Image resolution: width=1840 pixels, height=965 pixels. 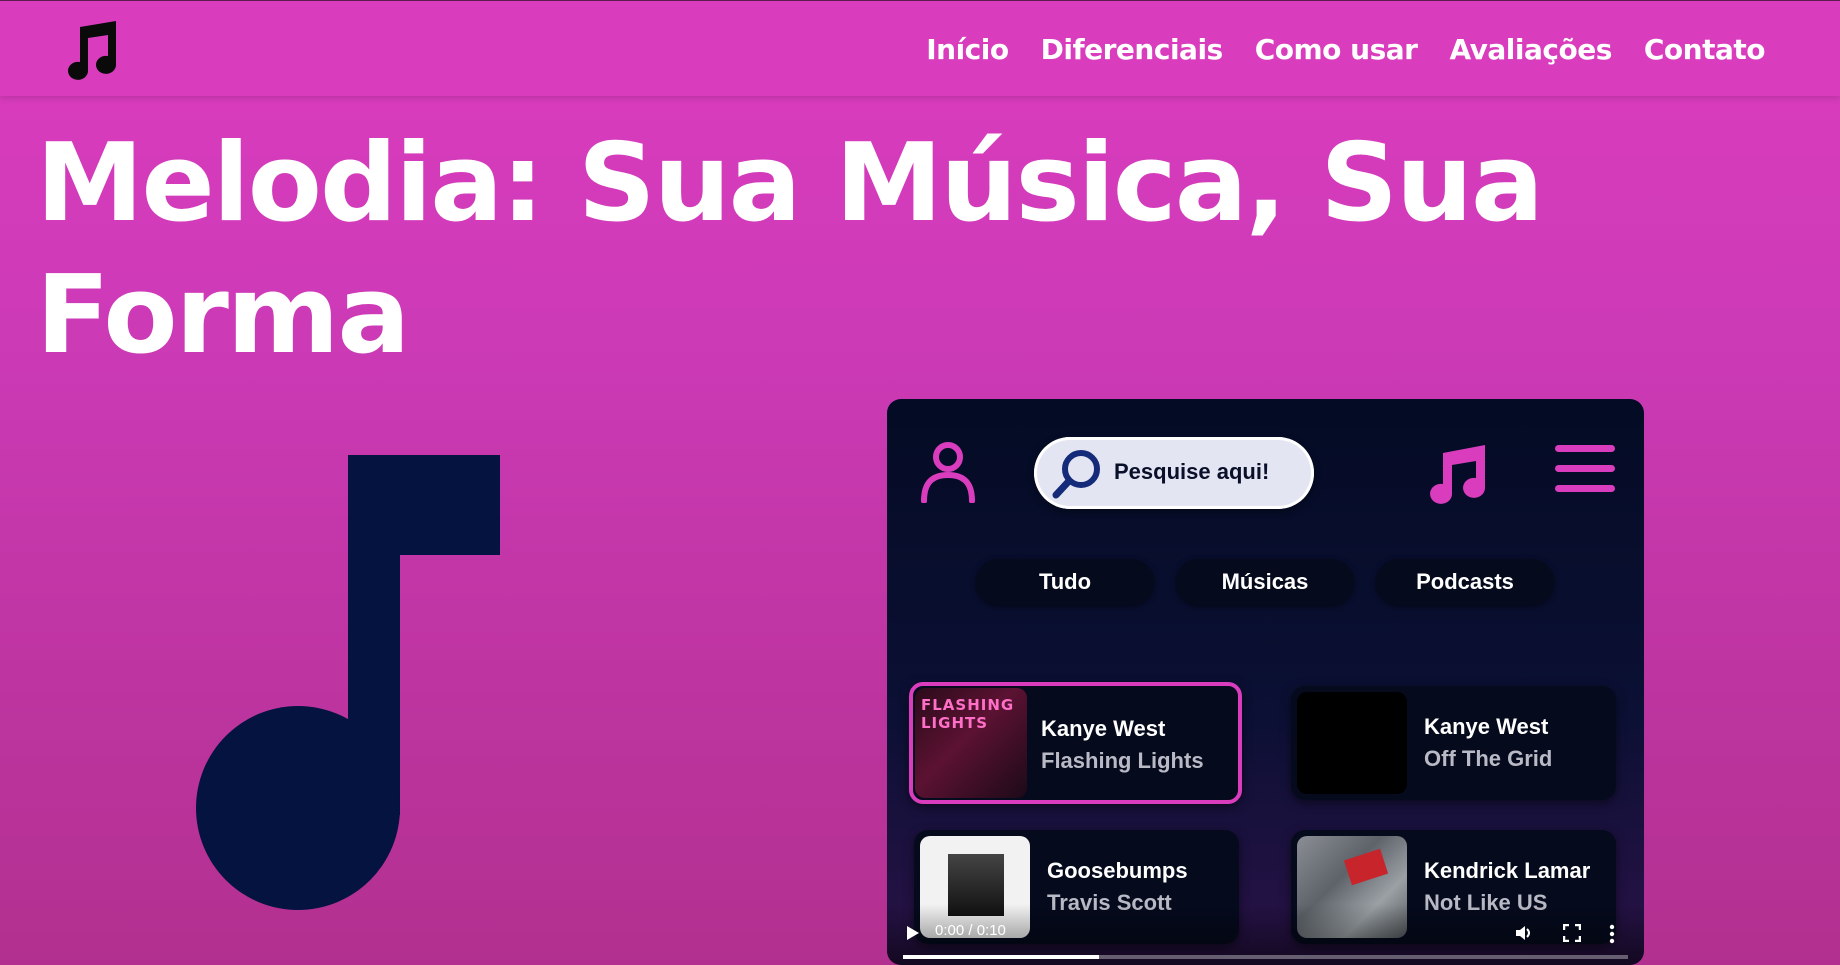 What do you see at coordinates (1507, 870) in the screenshot?
I see `track-artist: Kendrick Lamar` at bounding box center [1507, 870].